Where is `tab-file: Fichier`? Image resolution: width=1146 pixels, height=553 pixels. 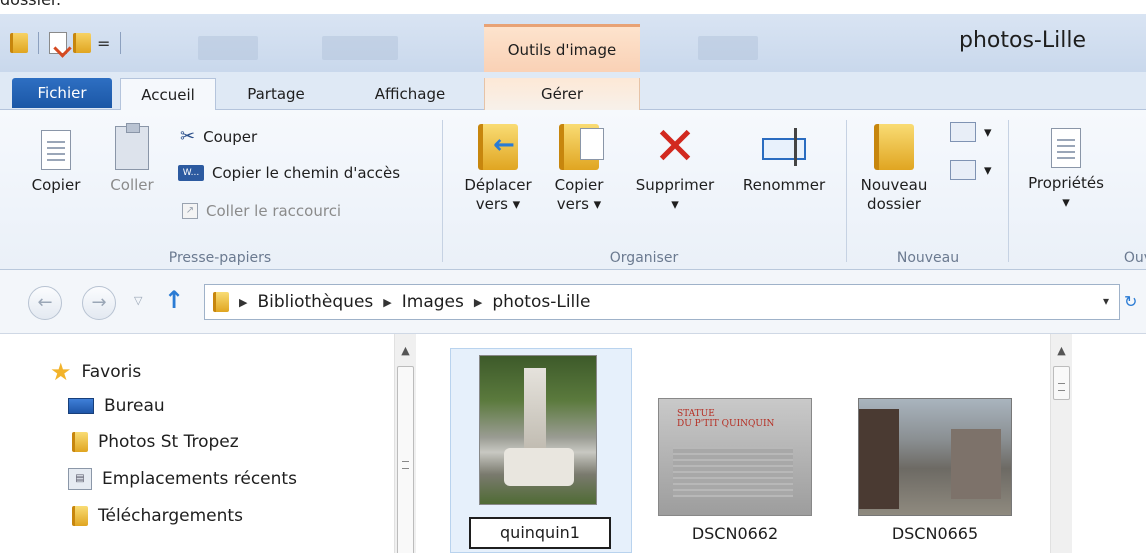 tab-file: Fichier is located at coordinates (62, 93).